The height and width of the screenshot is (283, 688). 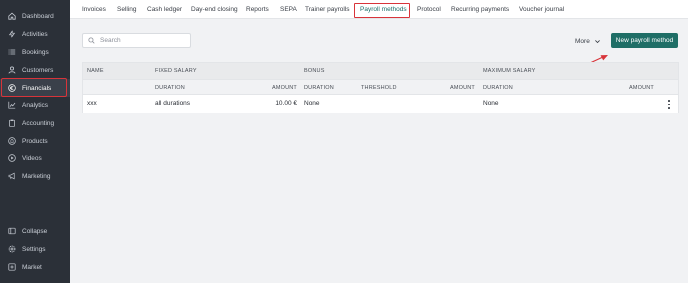 I want to click on row-max-duration: None, so click(x=491, y=103).